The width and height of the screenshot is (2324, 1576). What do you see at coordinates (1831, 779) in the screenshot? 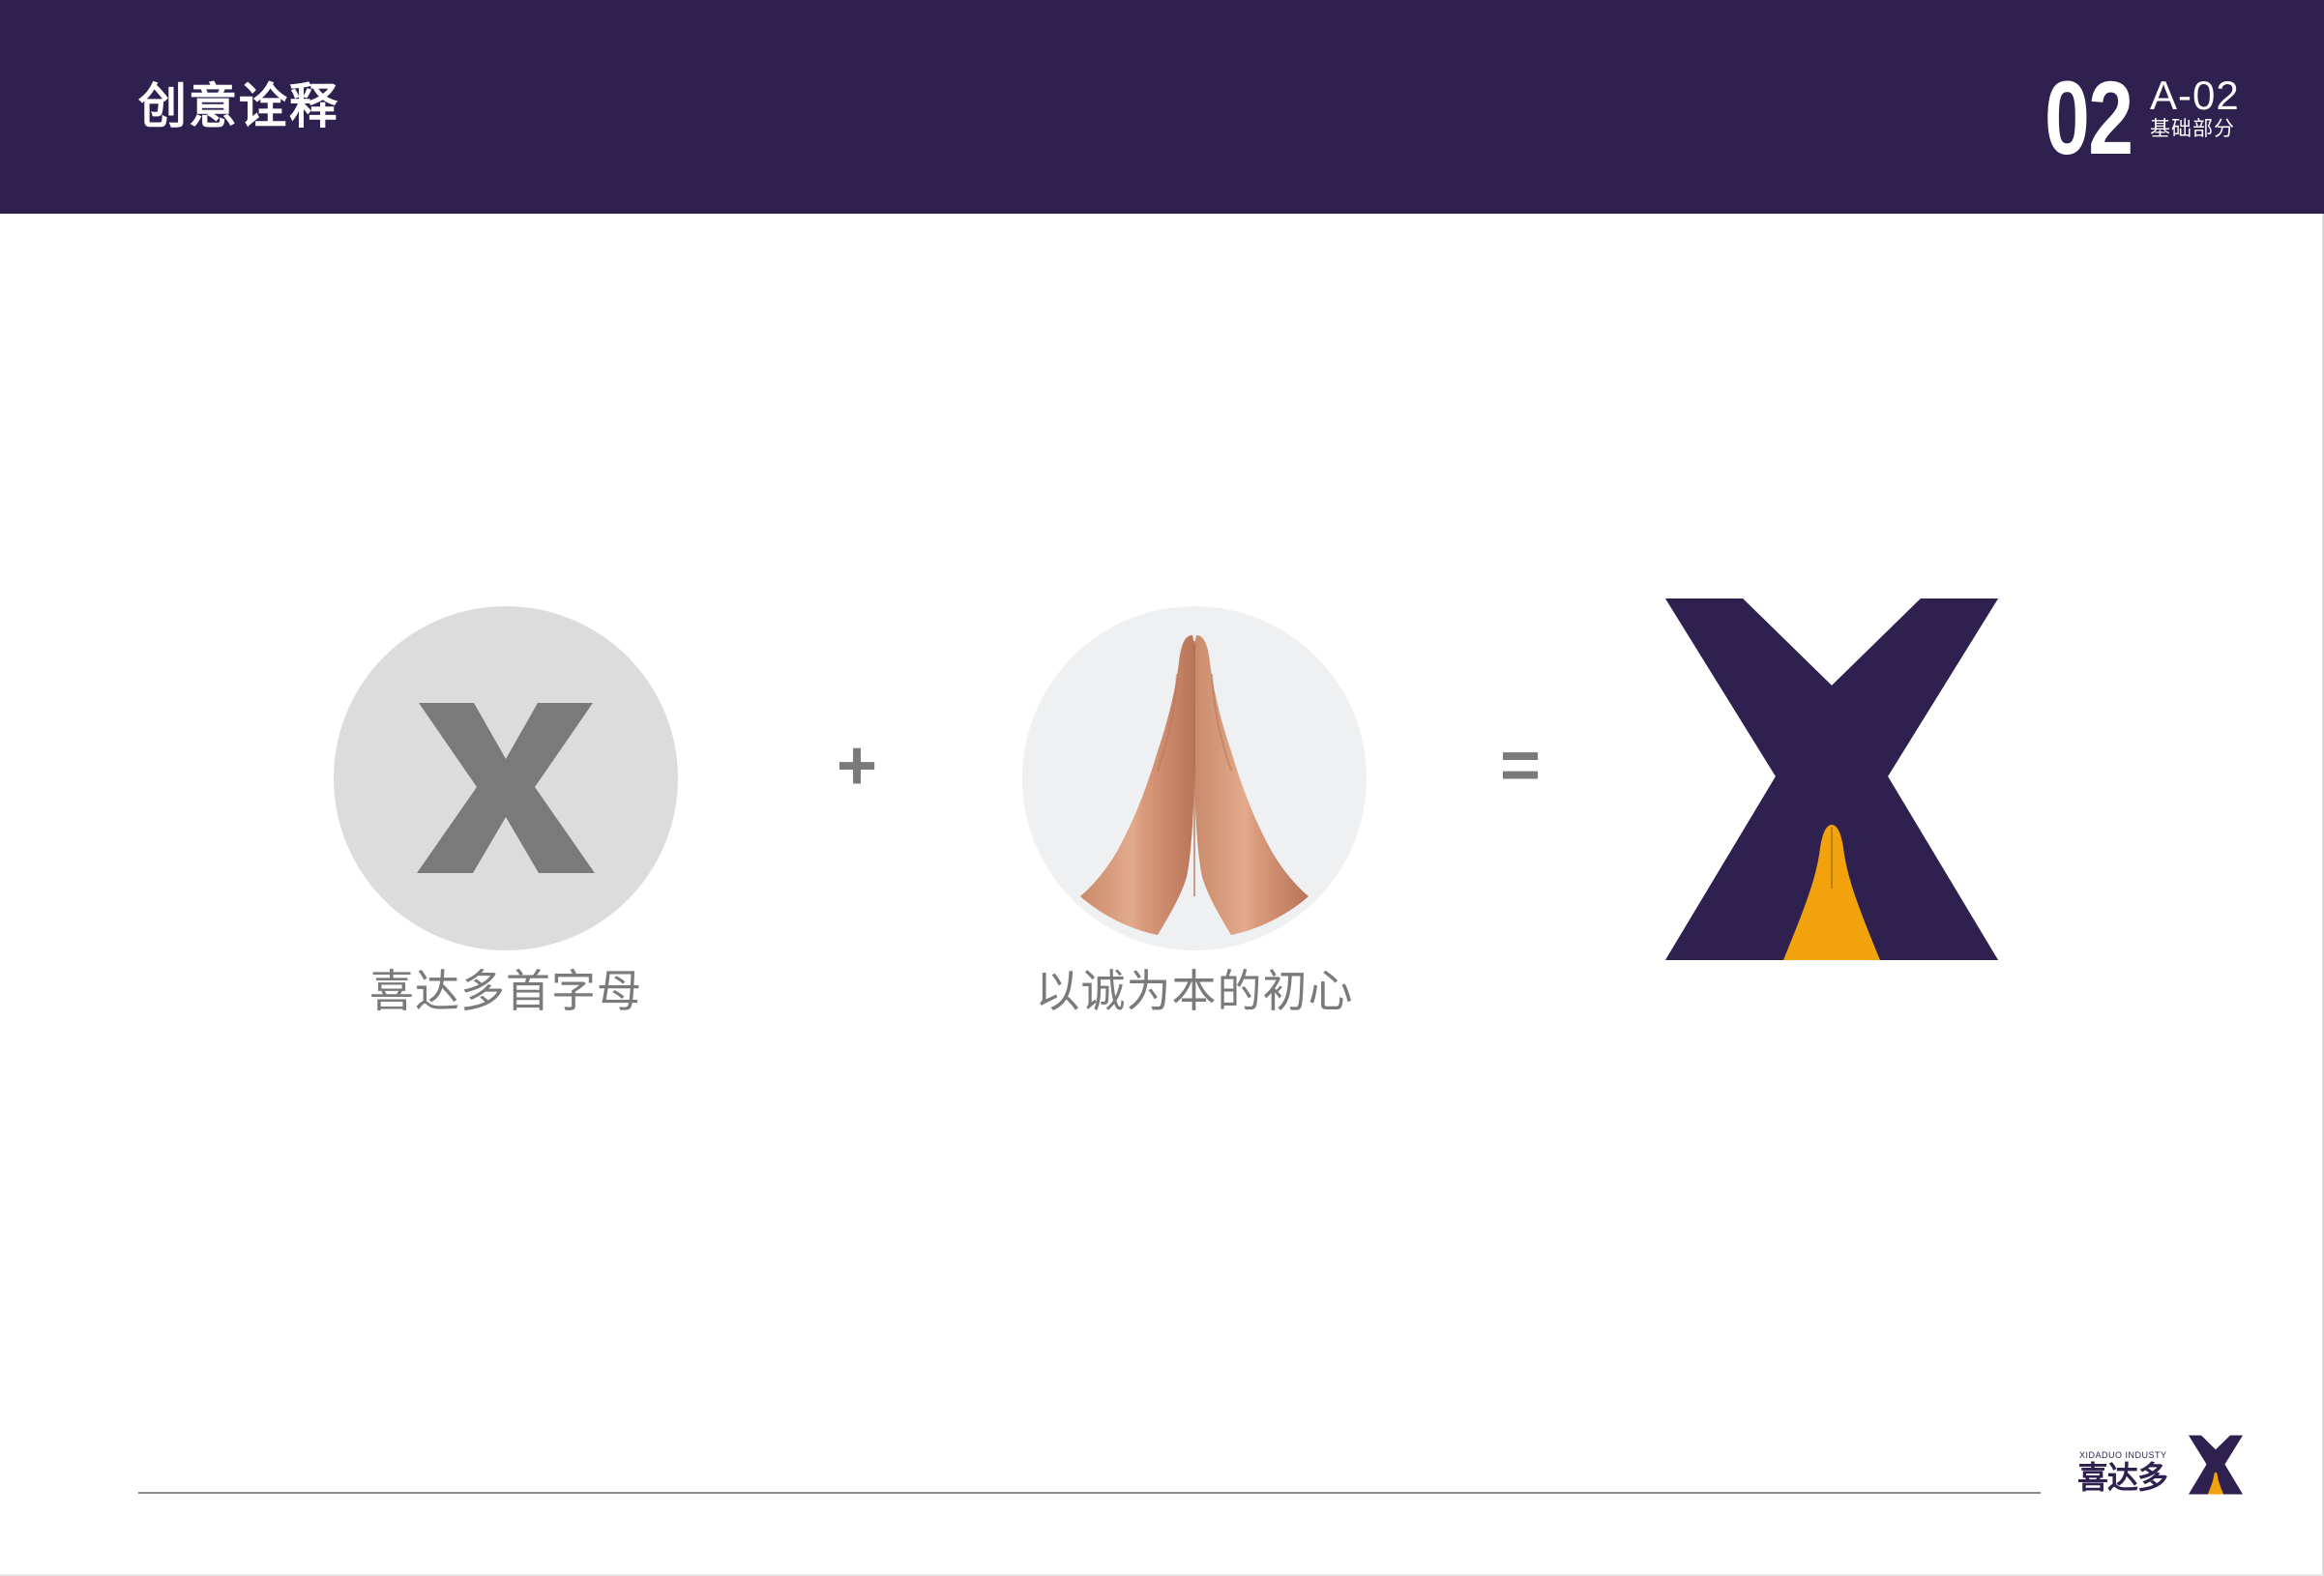
I see `brand-x-logo` at bounding box center [1831, 779].